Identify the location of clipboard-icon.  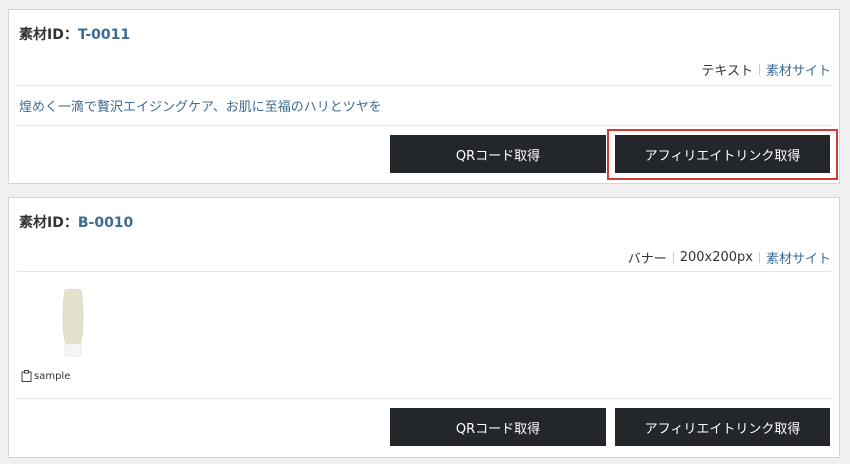
(26, 376).